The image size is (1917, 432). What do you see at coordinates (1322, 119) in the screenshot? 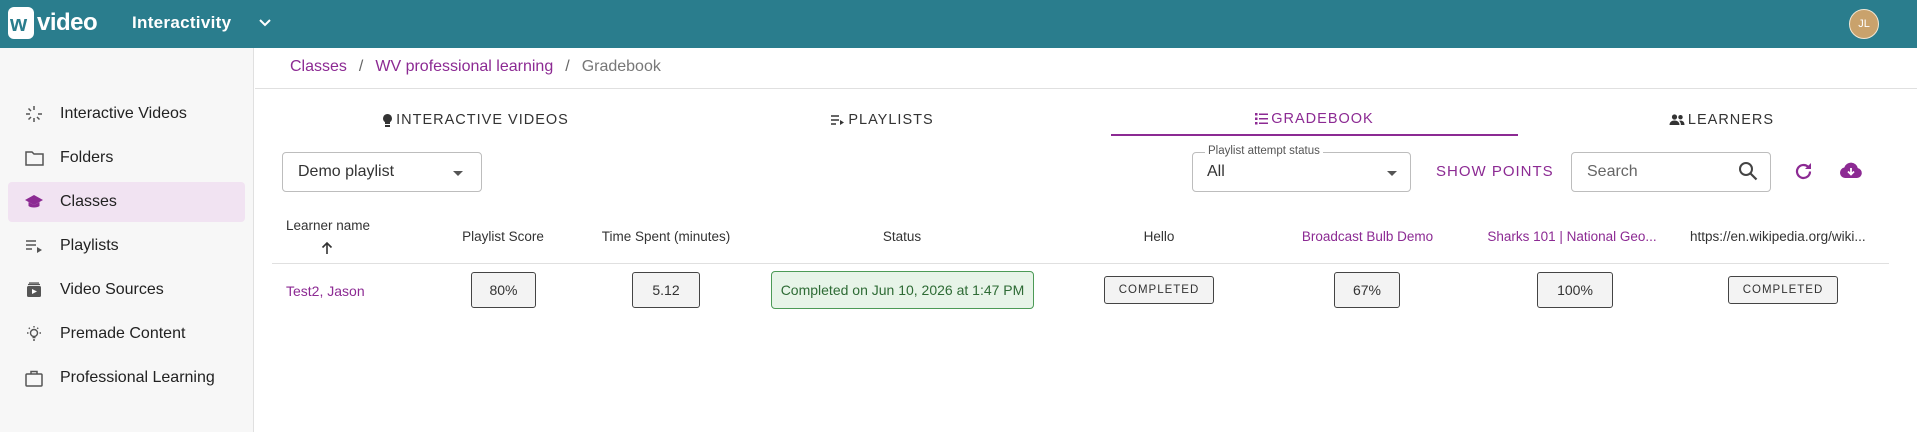
I see `tab-label: GRADEBOOK` at bounding box center [1322, 119].